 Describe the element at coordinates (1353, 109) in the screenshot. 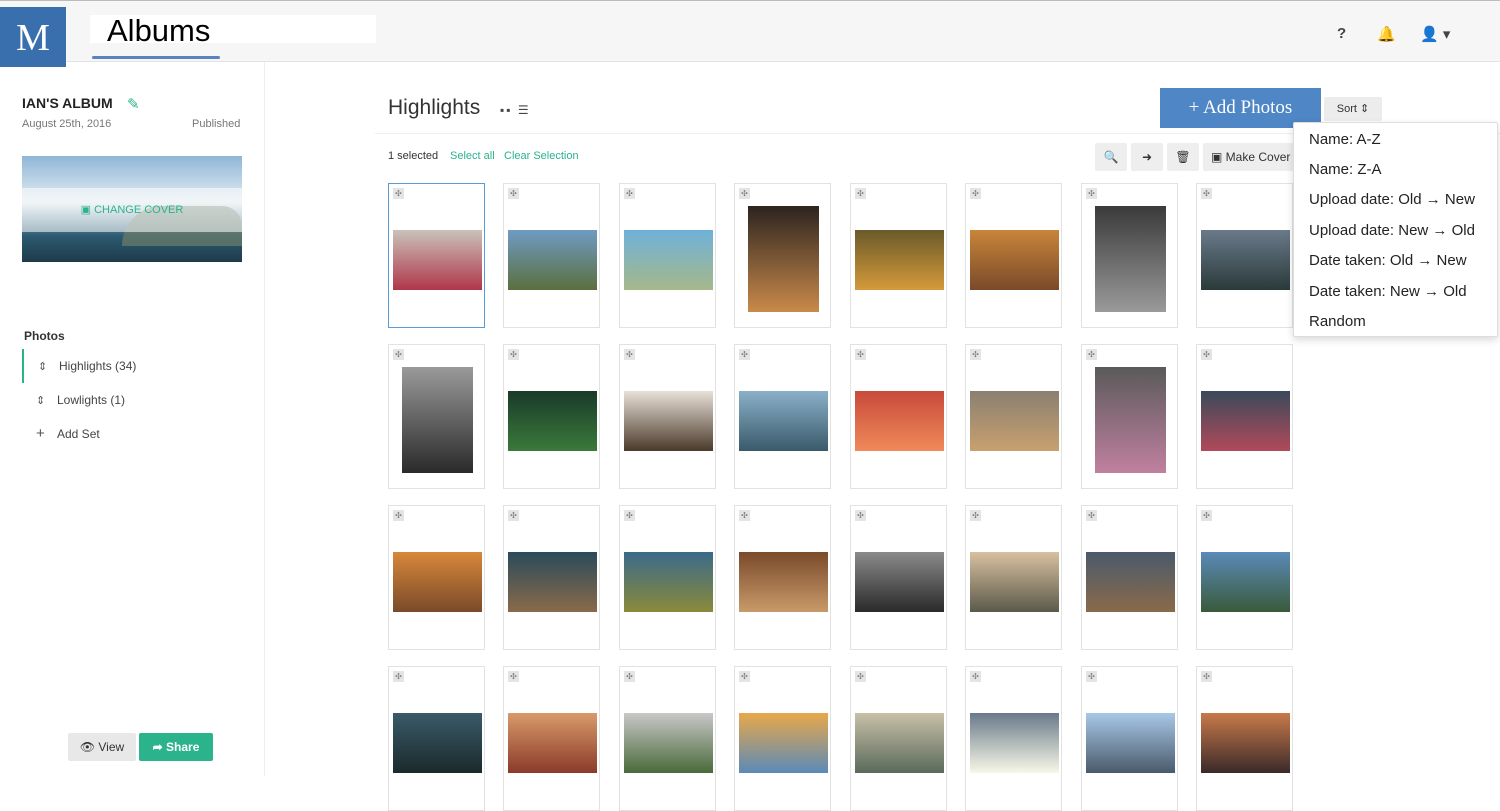

I see `sort-button: Sort ⇕` at that location.